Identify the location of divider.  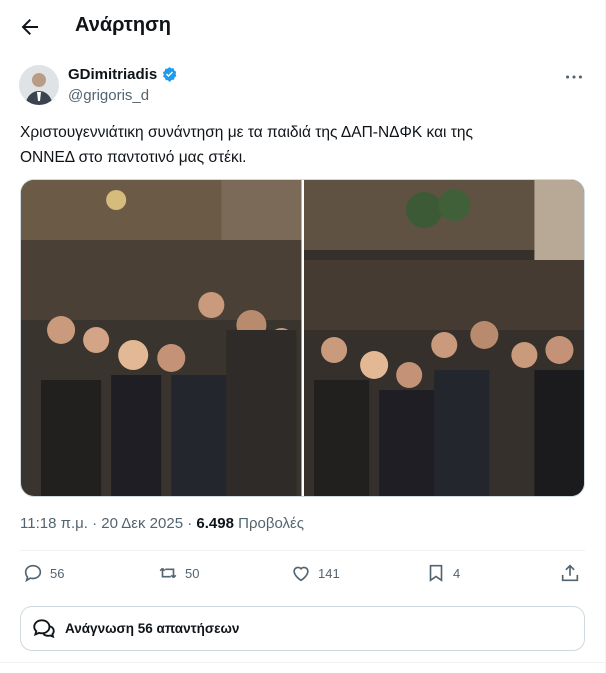
(302, 550).